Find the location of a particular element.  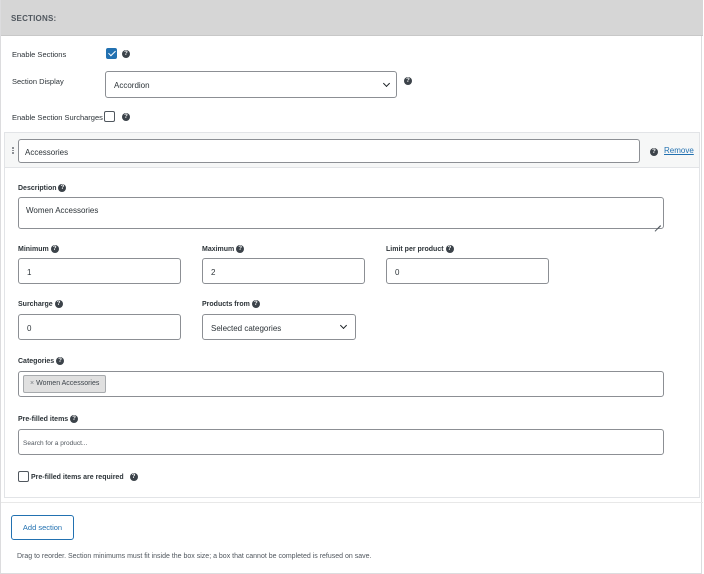

section-help-icon: ? is located at coordinates (654, 152).